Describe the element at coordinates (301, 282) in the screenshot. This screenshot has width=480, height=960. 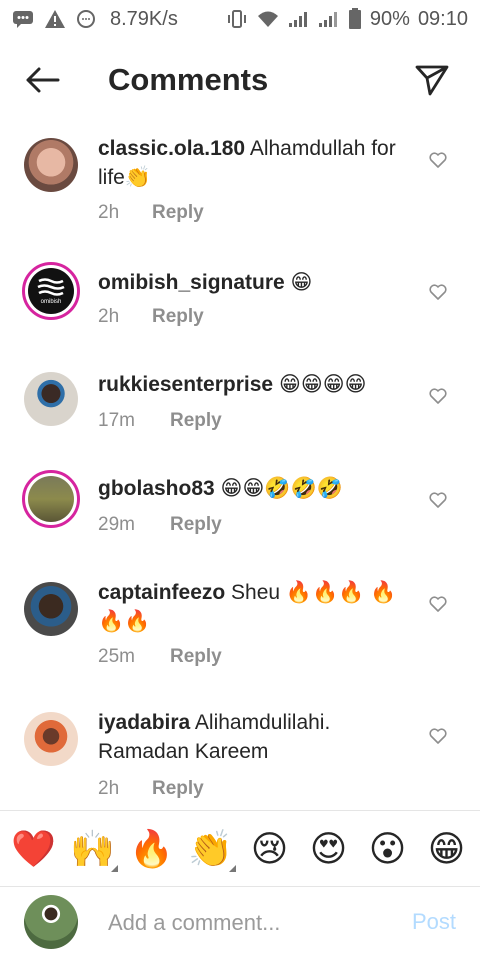
I see `comment-message: 😁` at that location.